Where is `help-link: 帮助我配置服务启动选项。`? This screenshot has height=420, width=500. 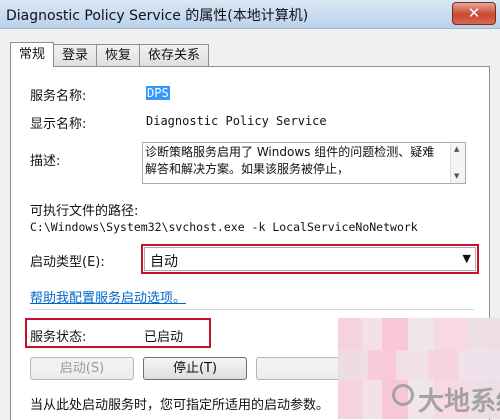 help-link: 帮助我配置服务启动选项。 is located at coordinates (108, 296).